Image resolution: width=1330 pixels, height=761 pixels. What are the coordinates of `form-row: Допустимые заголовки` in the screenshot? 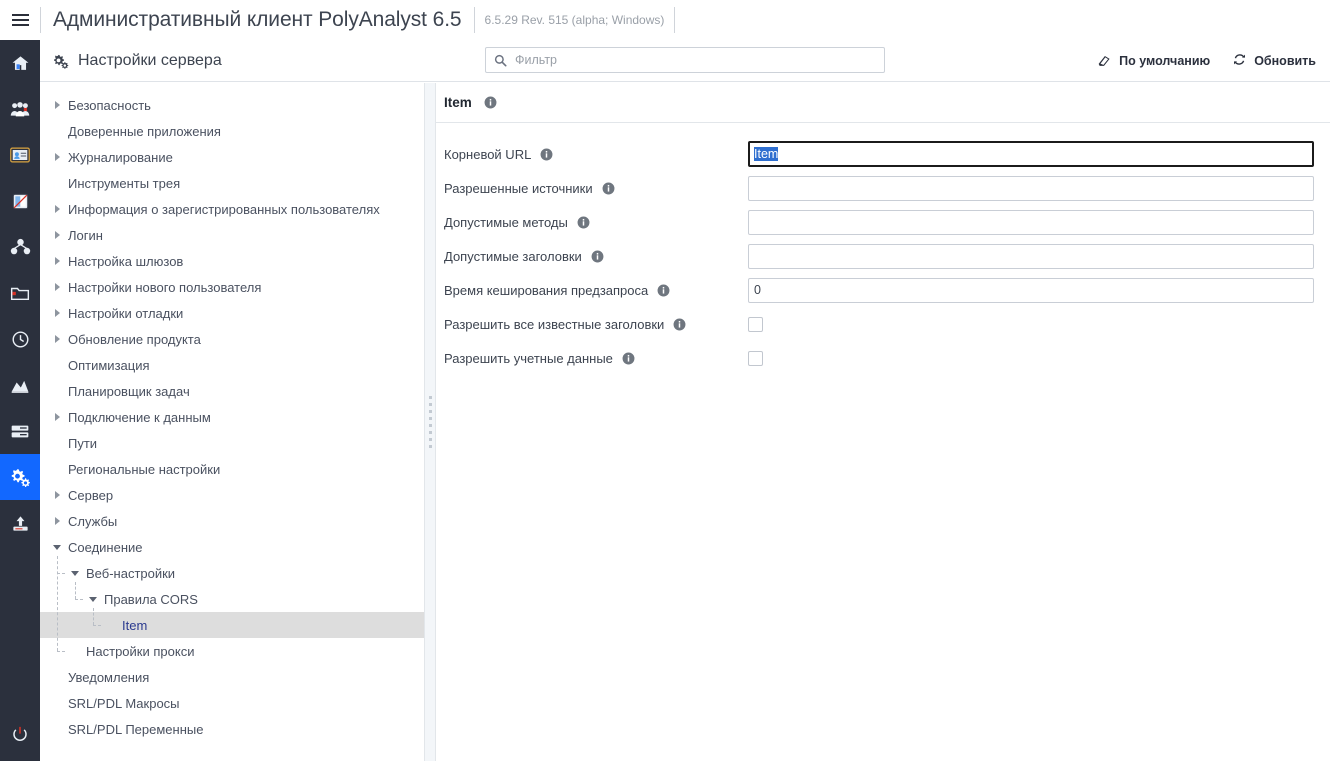 It's located at (883, 256).